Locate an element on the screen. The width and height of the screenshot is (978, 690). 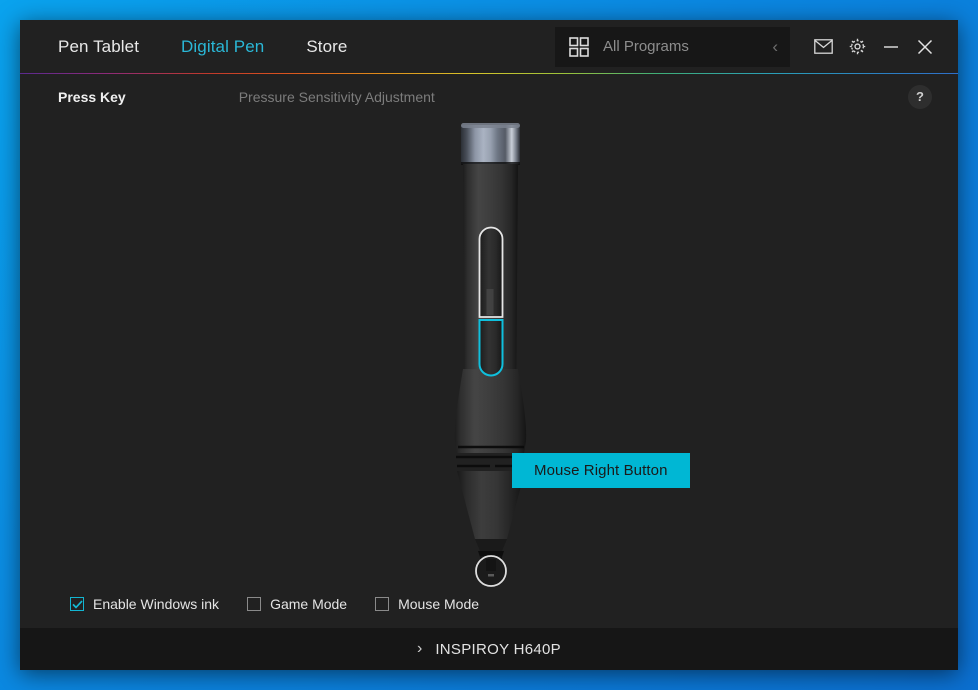
option-mouse-mode-label: Mouse Mode is located at coordinates (439, 604).